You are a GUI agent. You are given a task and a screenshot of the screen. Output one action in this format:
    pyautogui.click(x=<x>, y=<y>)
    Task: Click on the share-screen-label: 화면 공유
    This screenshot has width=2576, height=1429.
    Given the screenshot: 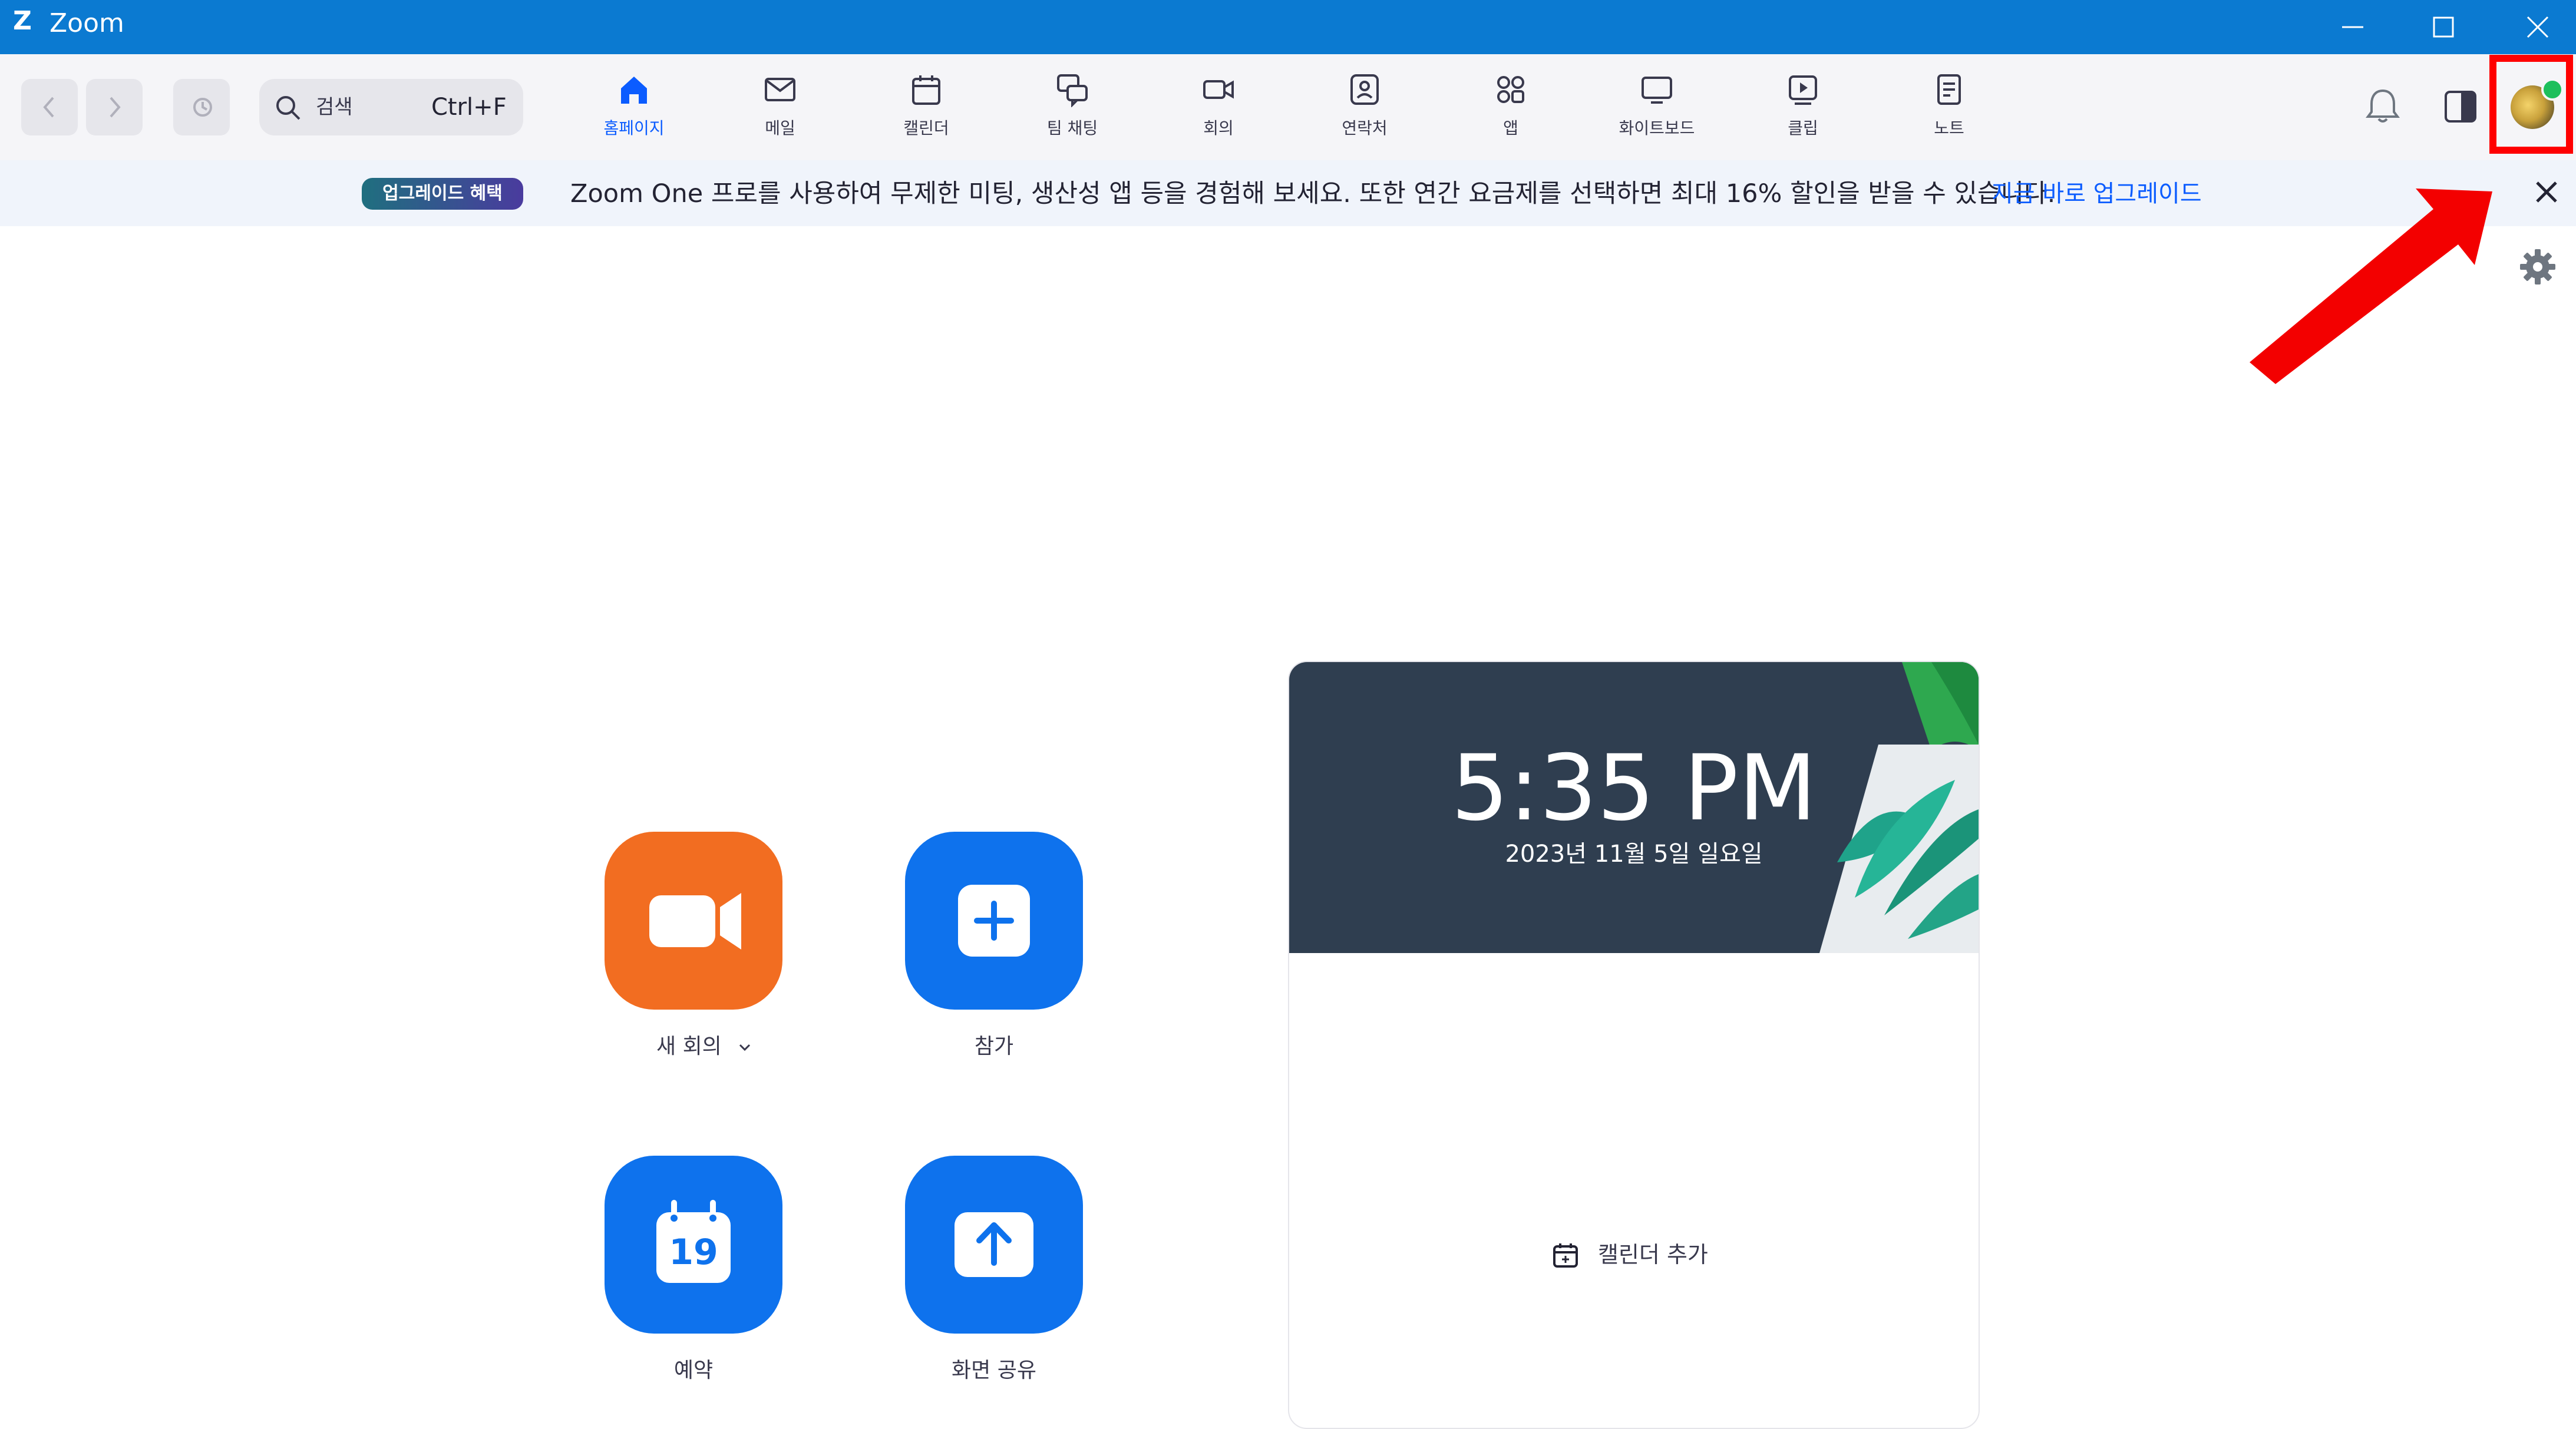 What is the action you would take?
    pyautogui.click(x=994, y=1370)
    